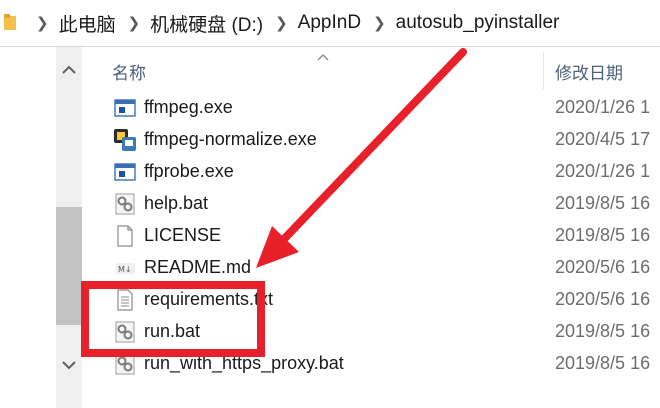 This screenshot has height=408, width=660. What do you see at coordinates (380, 204) in the screenshot?
I see `file-row: help.bat 2019/8/5 16` at bounding box center [380, 204].